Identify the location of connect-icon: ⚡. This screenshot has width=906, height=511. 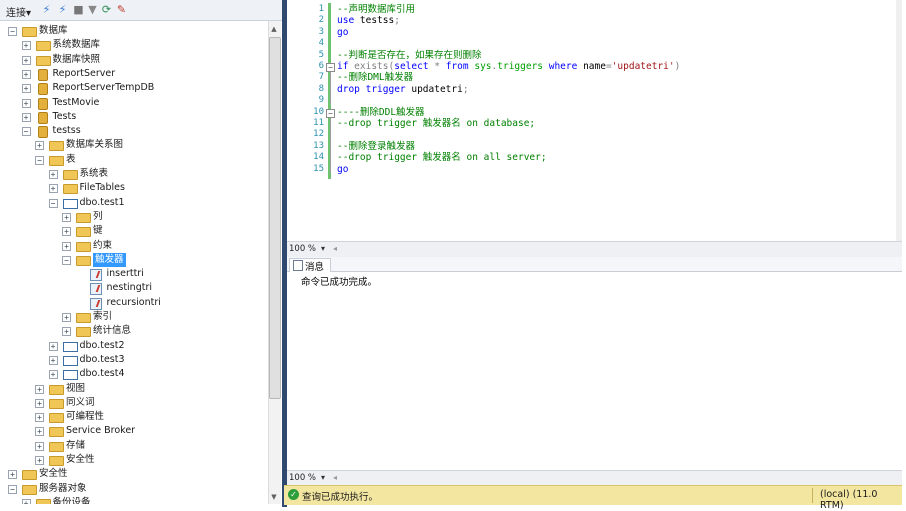
(46, 9).